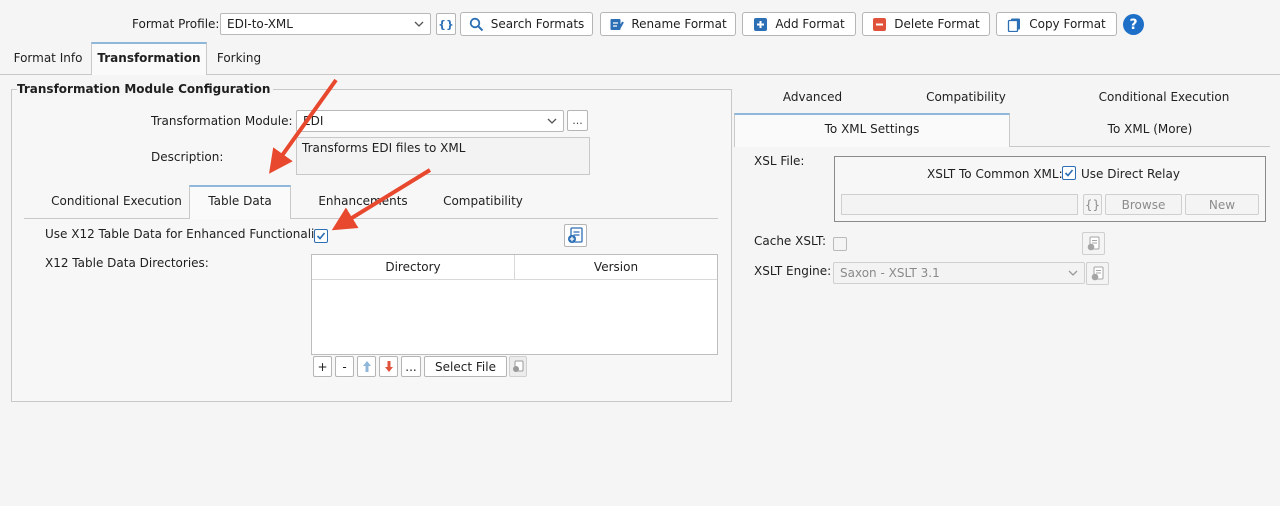  I want to click on subtab-enhancements: Enhancements, so click(363, 202).